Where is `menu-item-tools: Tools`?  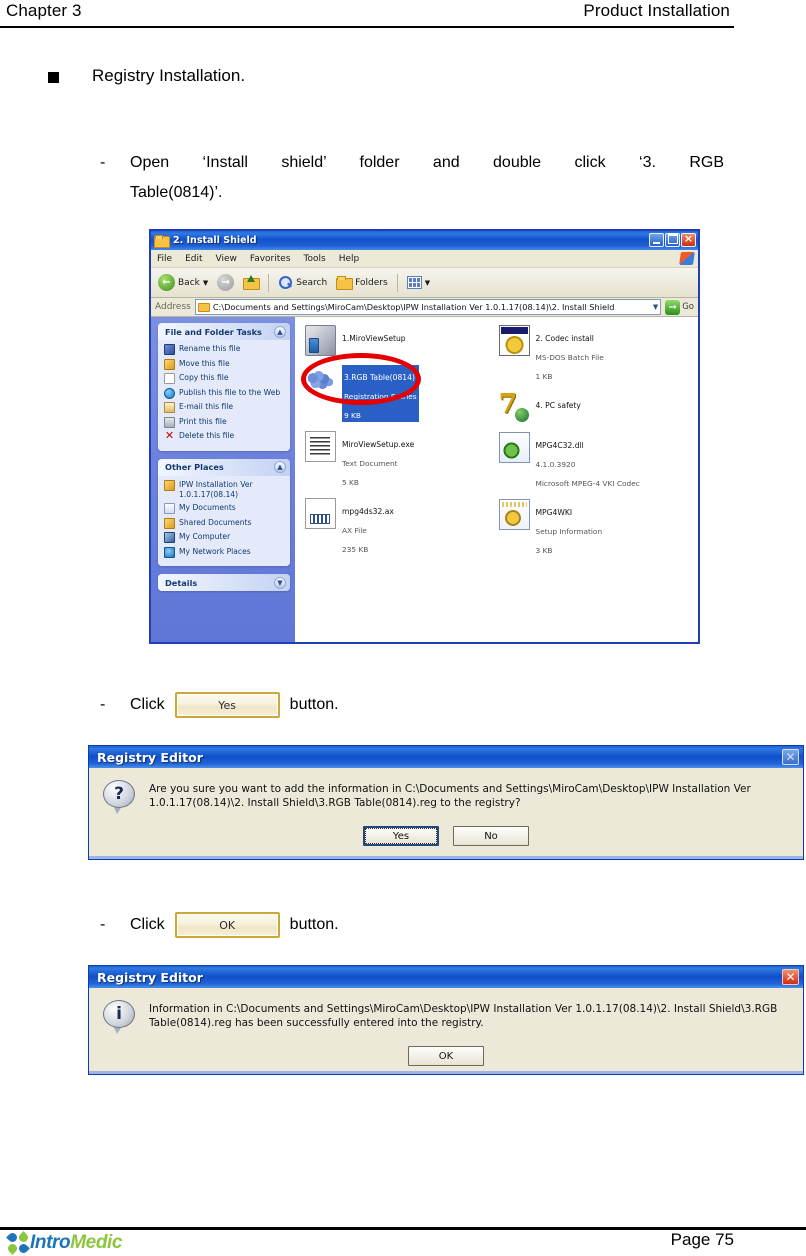
menu-item-tools: Tools is located at coordinates (315, 259).